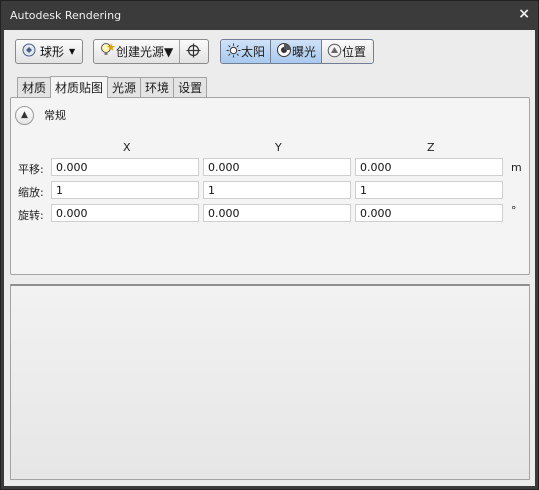  Describe the element at coordinates (55, 115) in the screenshot. I see `section-title: 常规` at that location.